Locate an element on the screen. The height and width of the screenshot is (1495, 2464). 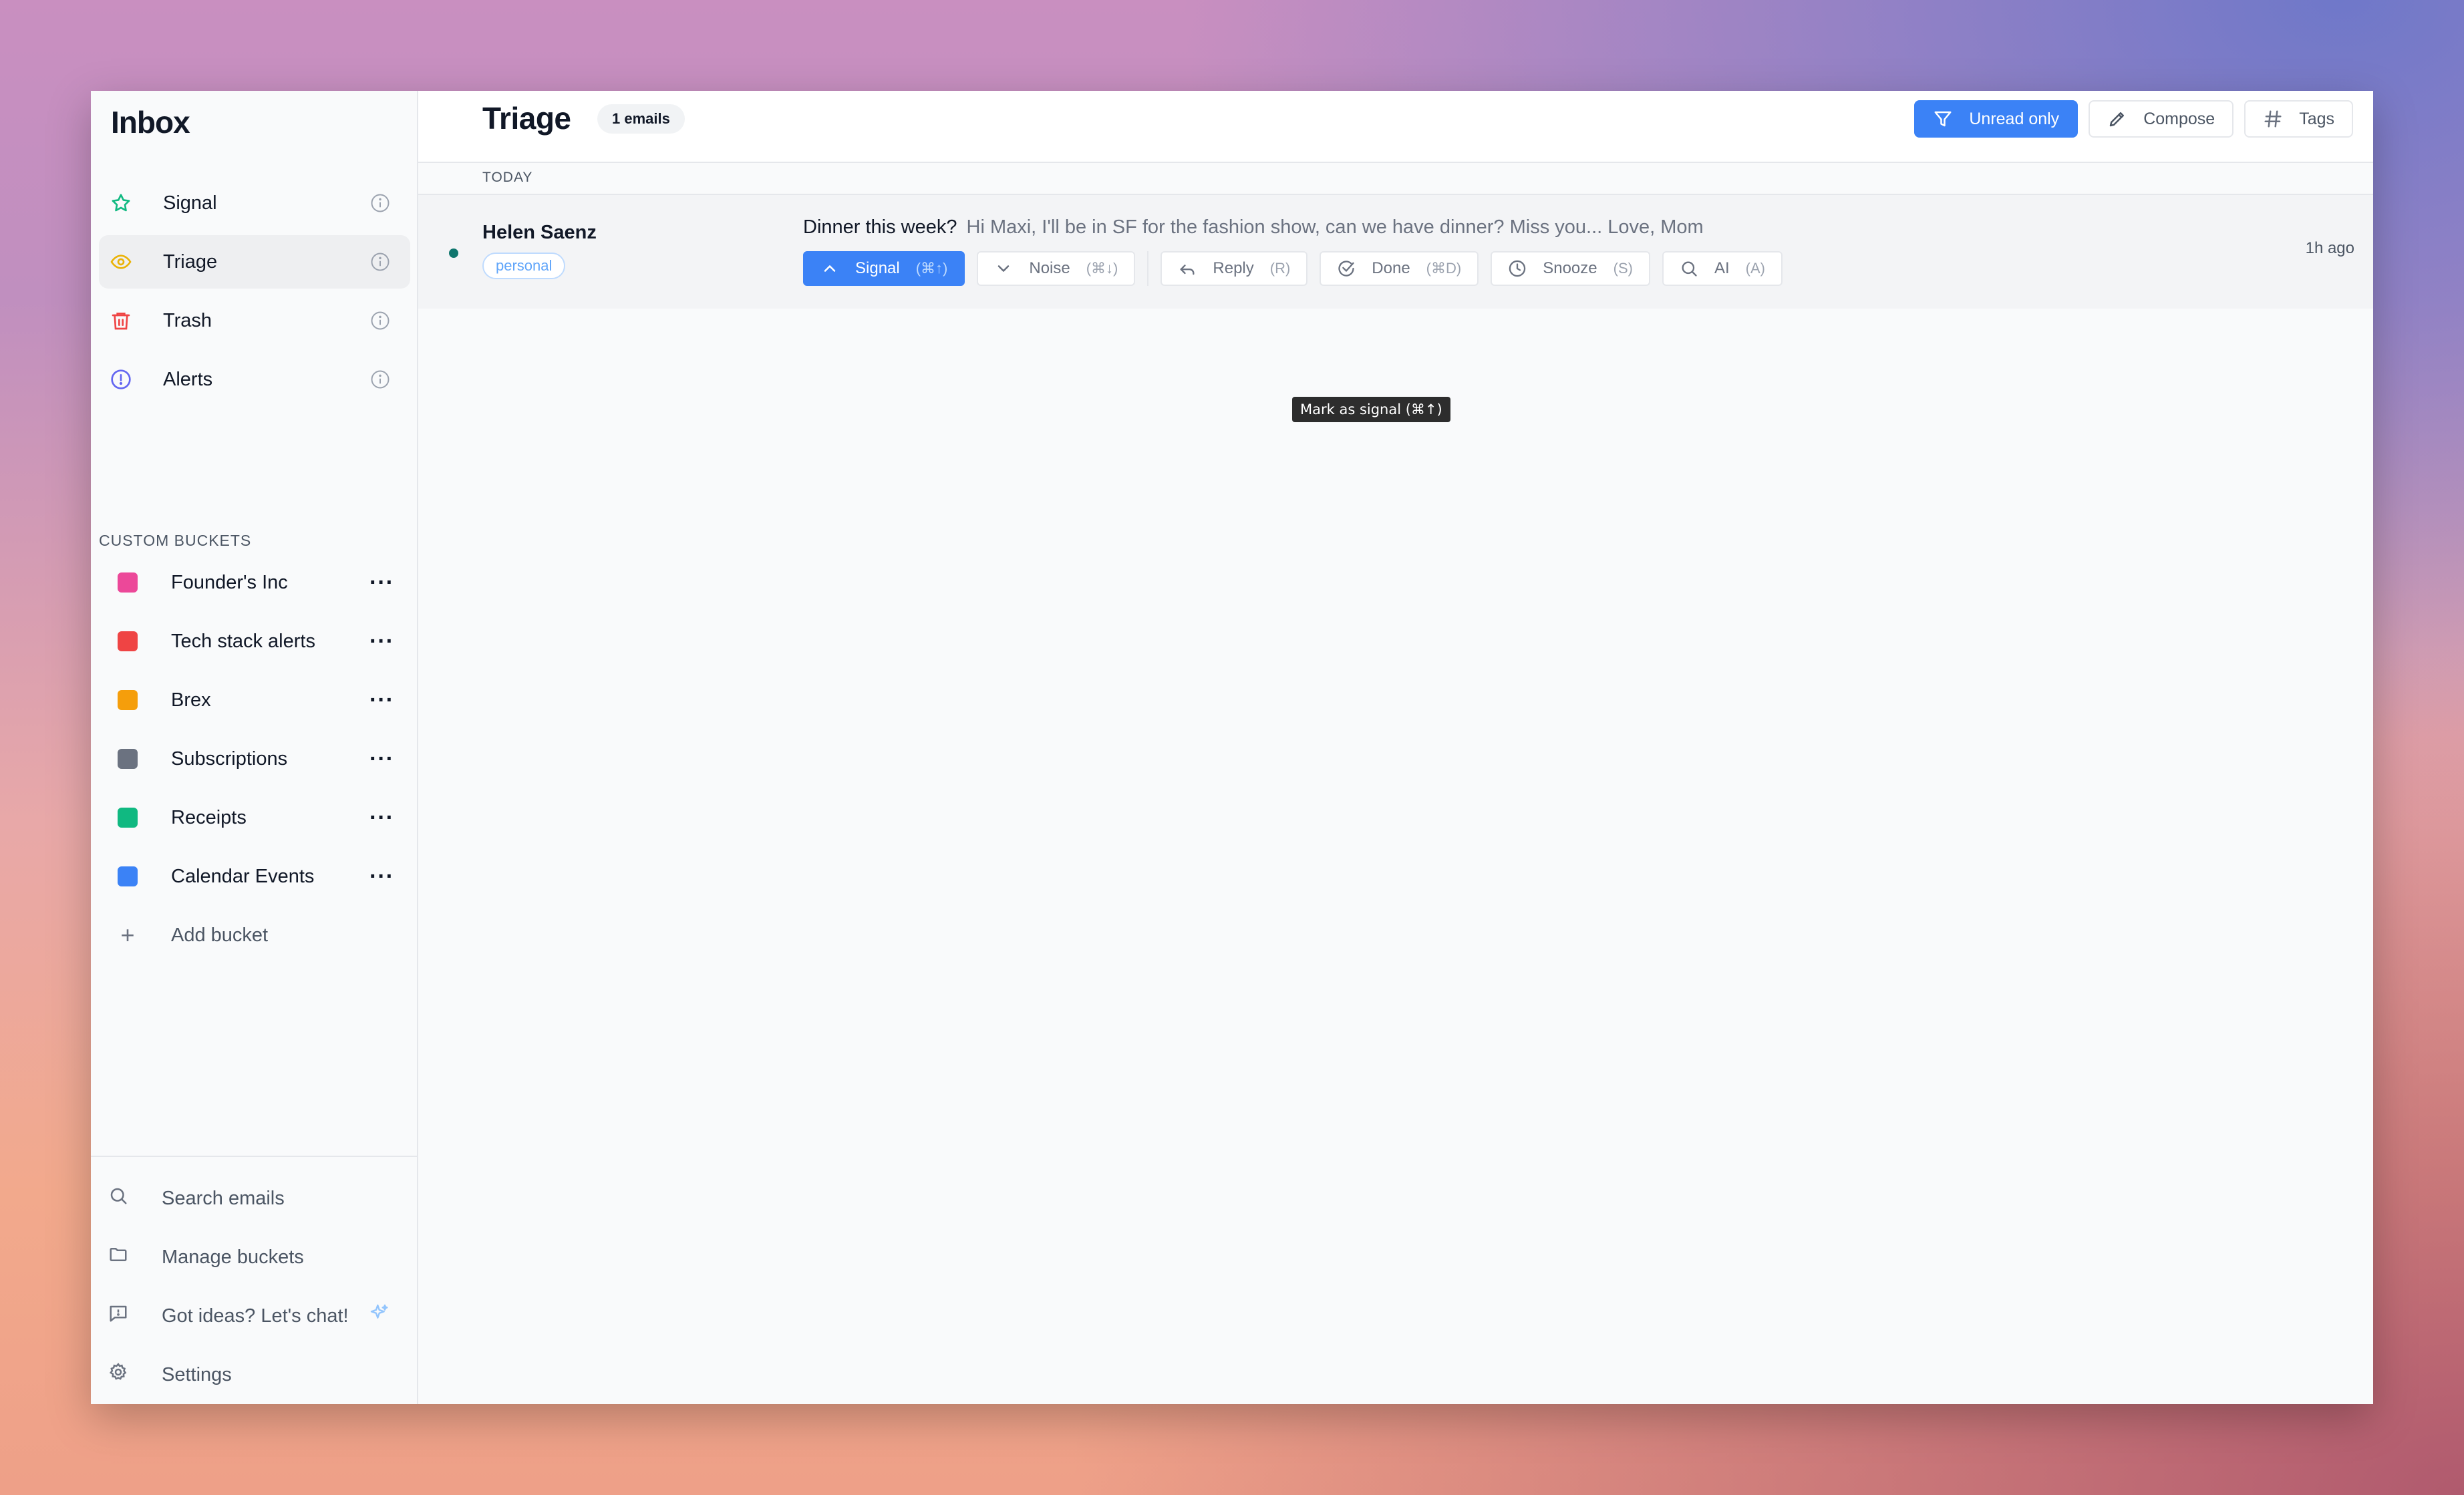
hash-icon is located at coordinates (2273, 119).